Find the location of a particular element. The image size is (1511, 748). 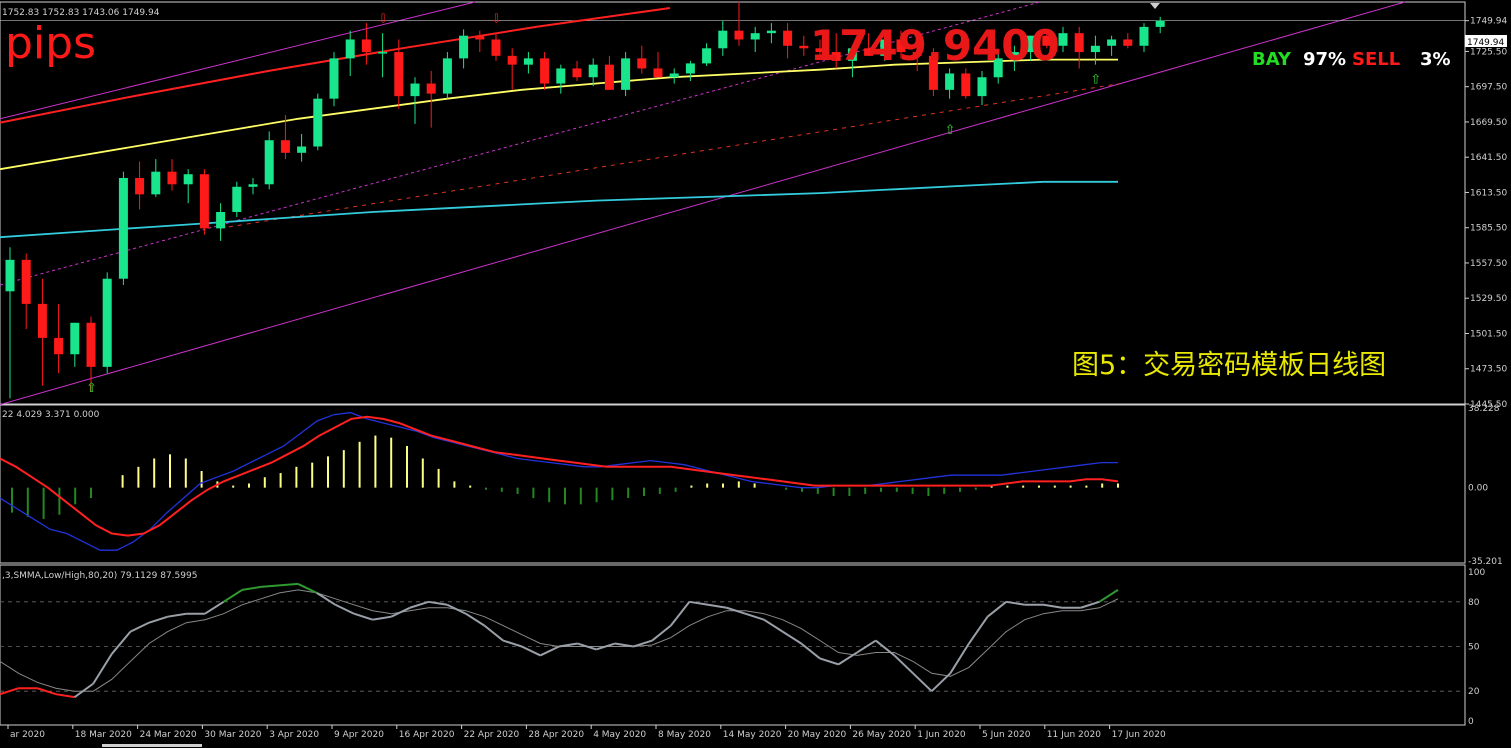

x-tick-label: 26 May 2020 is located at coordinates (881, 735).